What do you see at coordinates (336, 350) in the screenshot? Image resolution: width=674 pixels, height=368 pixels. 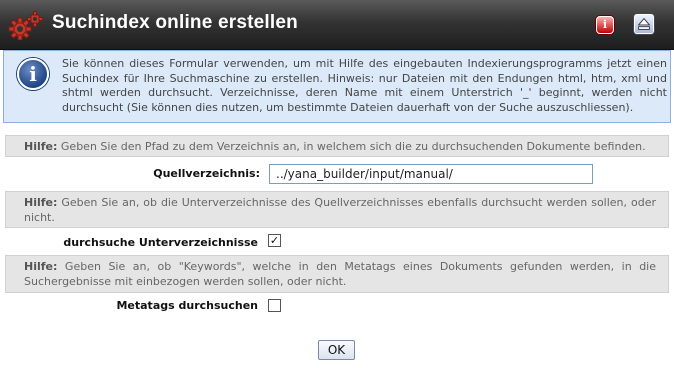 I see `ok-button: OK` at bounding box center [336, 350].